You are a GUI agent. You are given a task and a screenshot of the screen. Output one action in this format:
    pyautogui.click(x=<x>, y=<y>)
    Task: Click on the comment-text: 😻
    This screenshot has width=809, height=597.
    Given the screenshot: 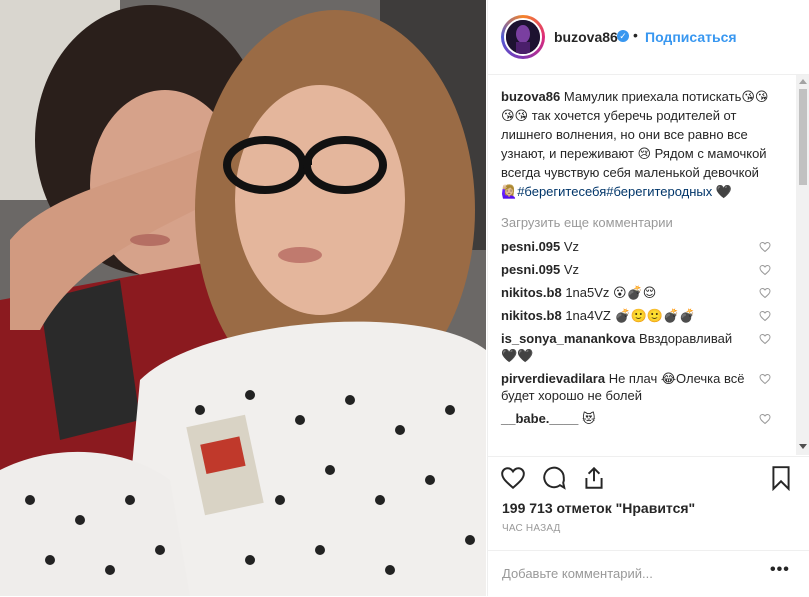 What is the action you would take?
    pyautogui.click(x=588, y=418)
    